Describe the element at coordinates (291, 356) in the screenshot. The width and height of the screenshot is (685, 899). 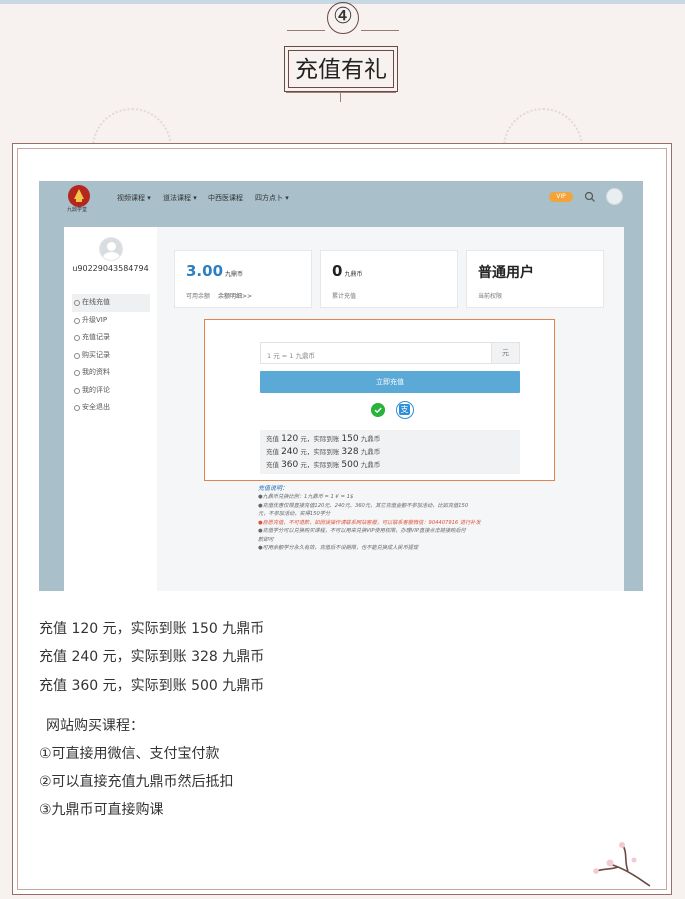
I see `amount-placeholder: 1 元 = 1 九鼎币` at that location.